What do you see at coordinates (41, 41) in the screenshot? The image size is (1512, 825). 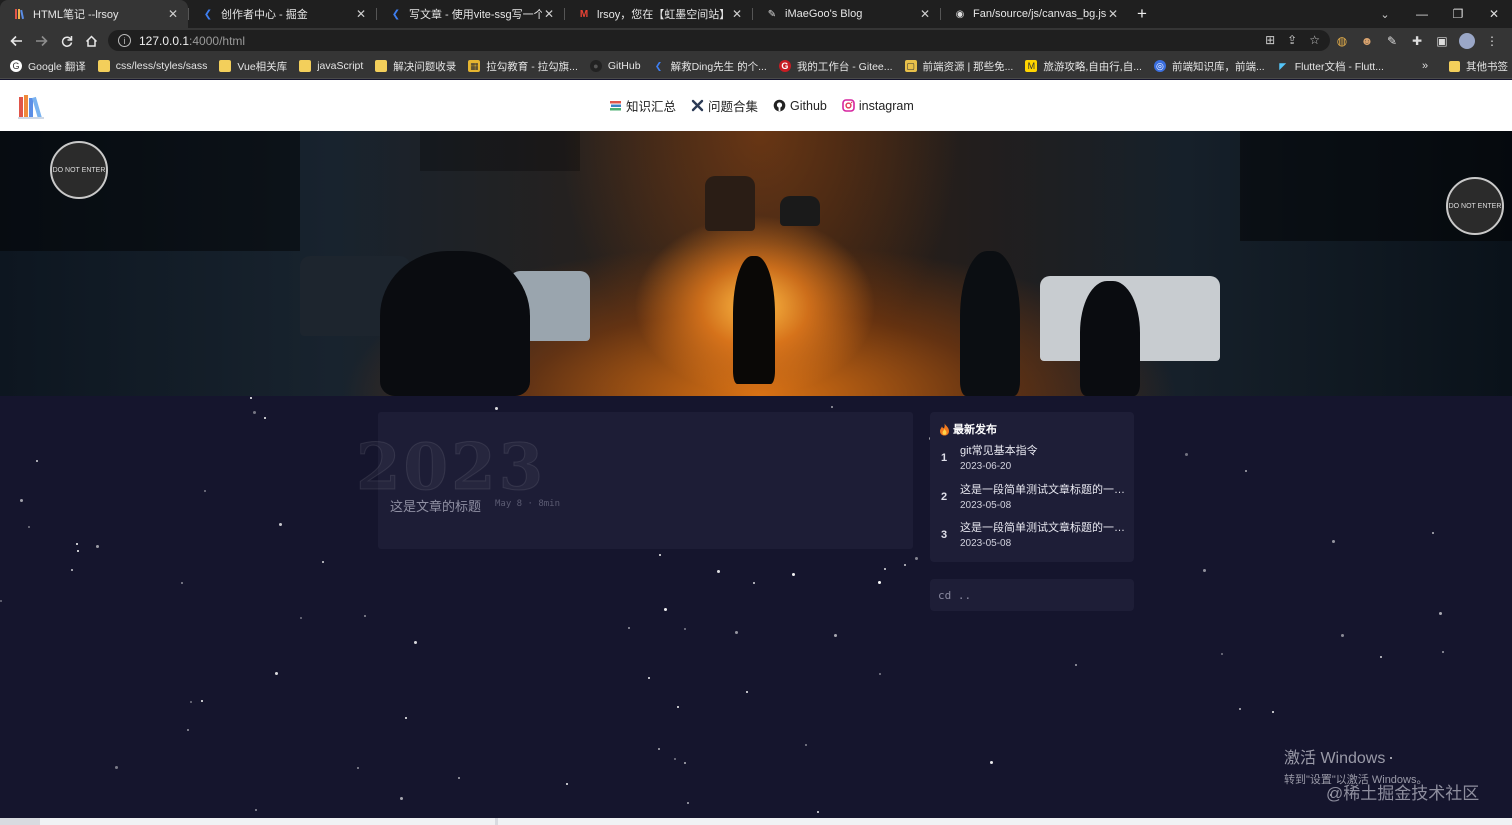 I see `forward-icon` at bounding box center [41, 41].